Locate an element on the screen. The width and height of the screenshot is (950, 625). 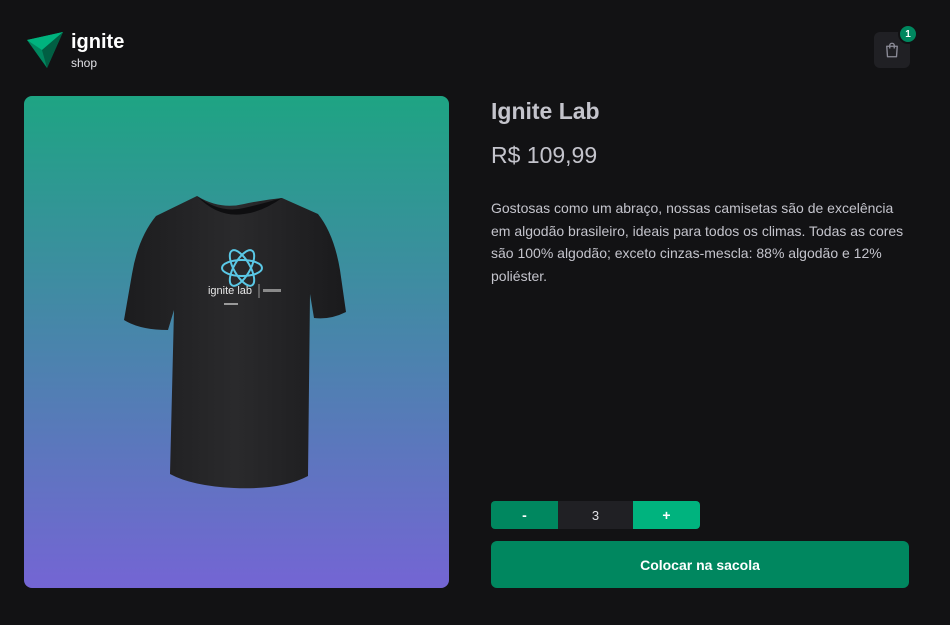
cart-button: 1 is located at coordinates (896, 46).